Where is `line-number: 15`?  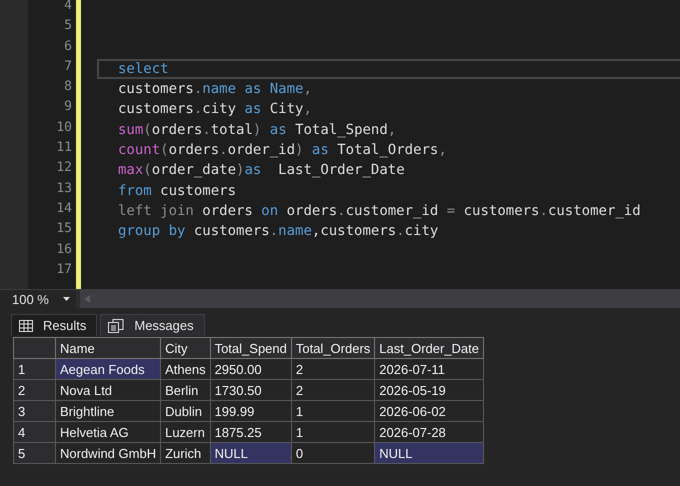
line-number: 15 is located at coordinates (64, 229).